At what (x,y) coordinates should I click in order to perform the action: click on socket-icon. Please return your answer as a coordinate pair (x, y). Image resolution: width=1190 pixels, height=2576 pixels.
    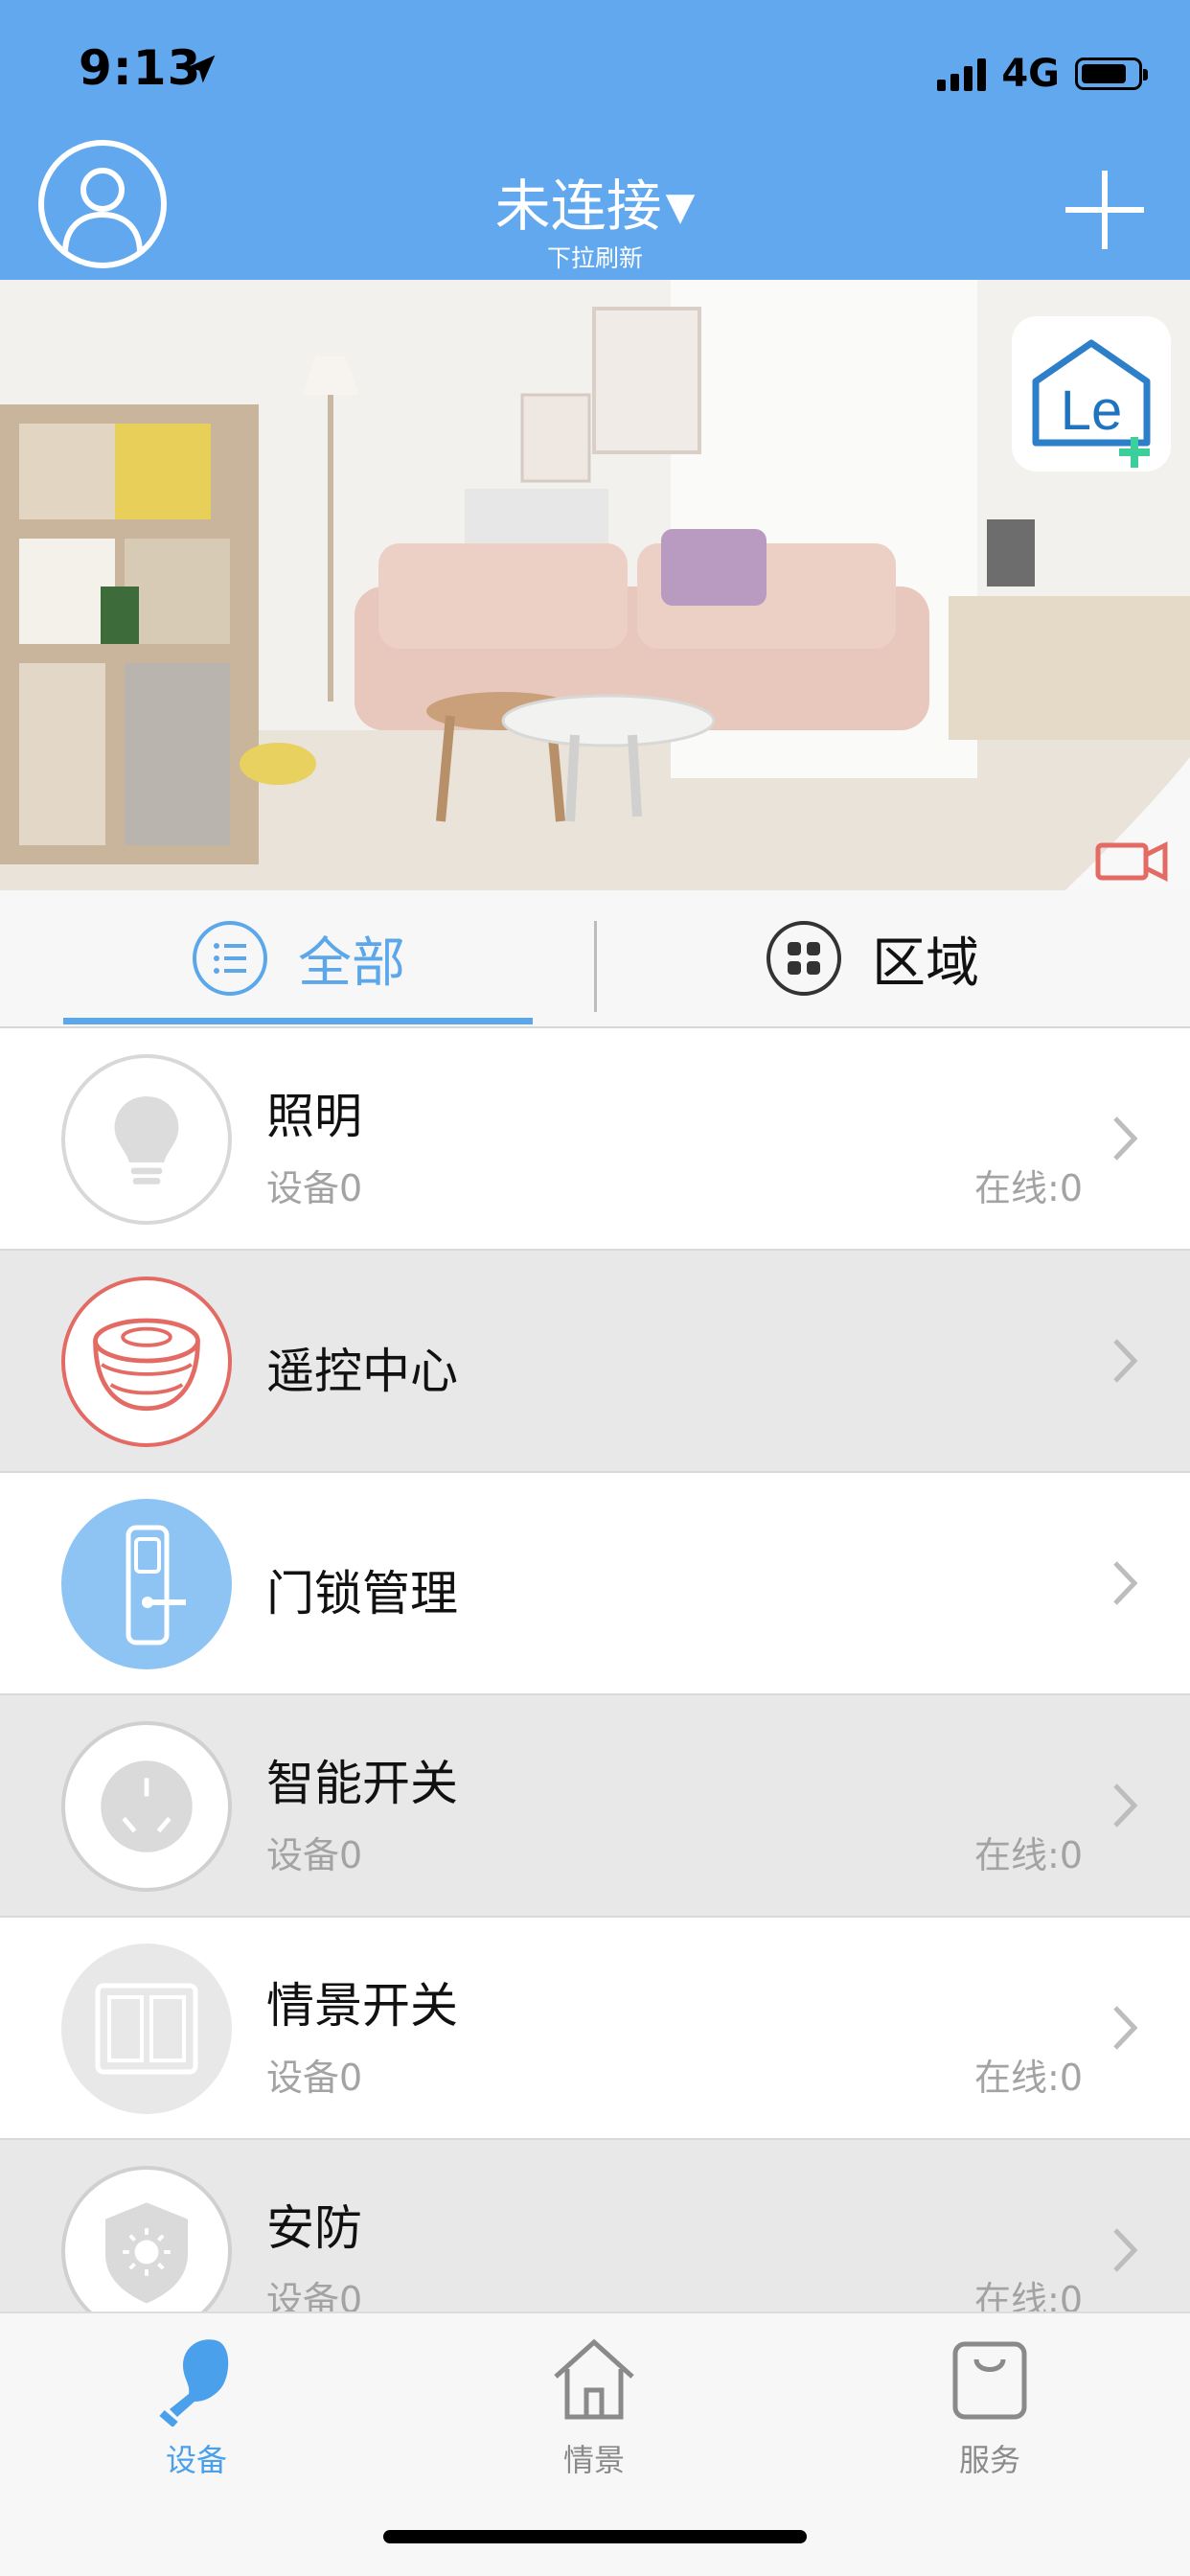
    Looking at the image, I should click on (147, 1806).